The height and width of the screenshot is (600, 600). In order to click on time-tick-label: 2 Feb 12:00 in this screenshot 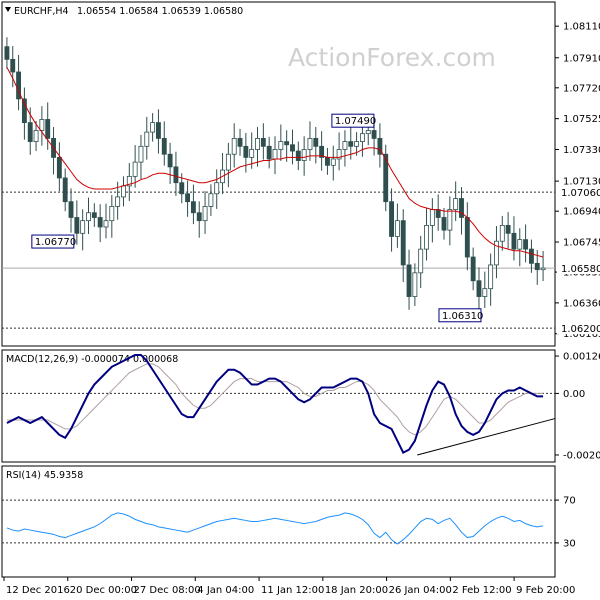, I will do `click(481, 590)`.